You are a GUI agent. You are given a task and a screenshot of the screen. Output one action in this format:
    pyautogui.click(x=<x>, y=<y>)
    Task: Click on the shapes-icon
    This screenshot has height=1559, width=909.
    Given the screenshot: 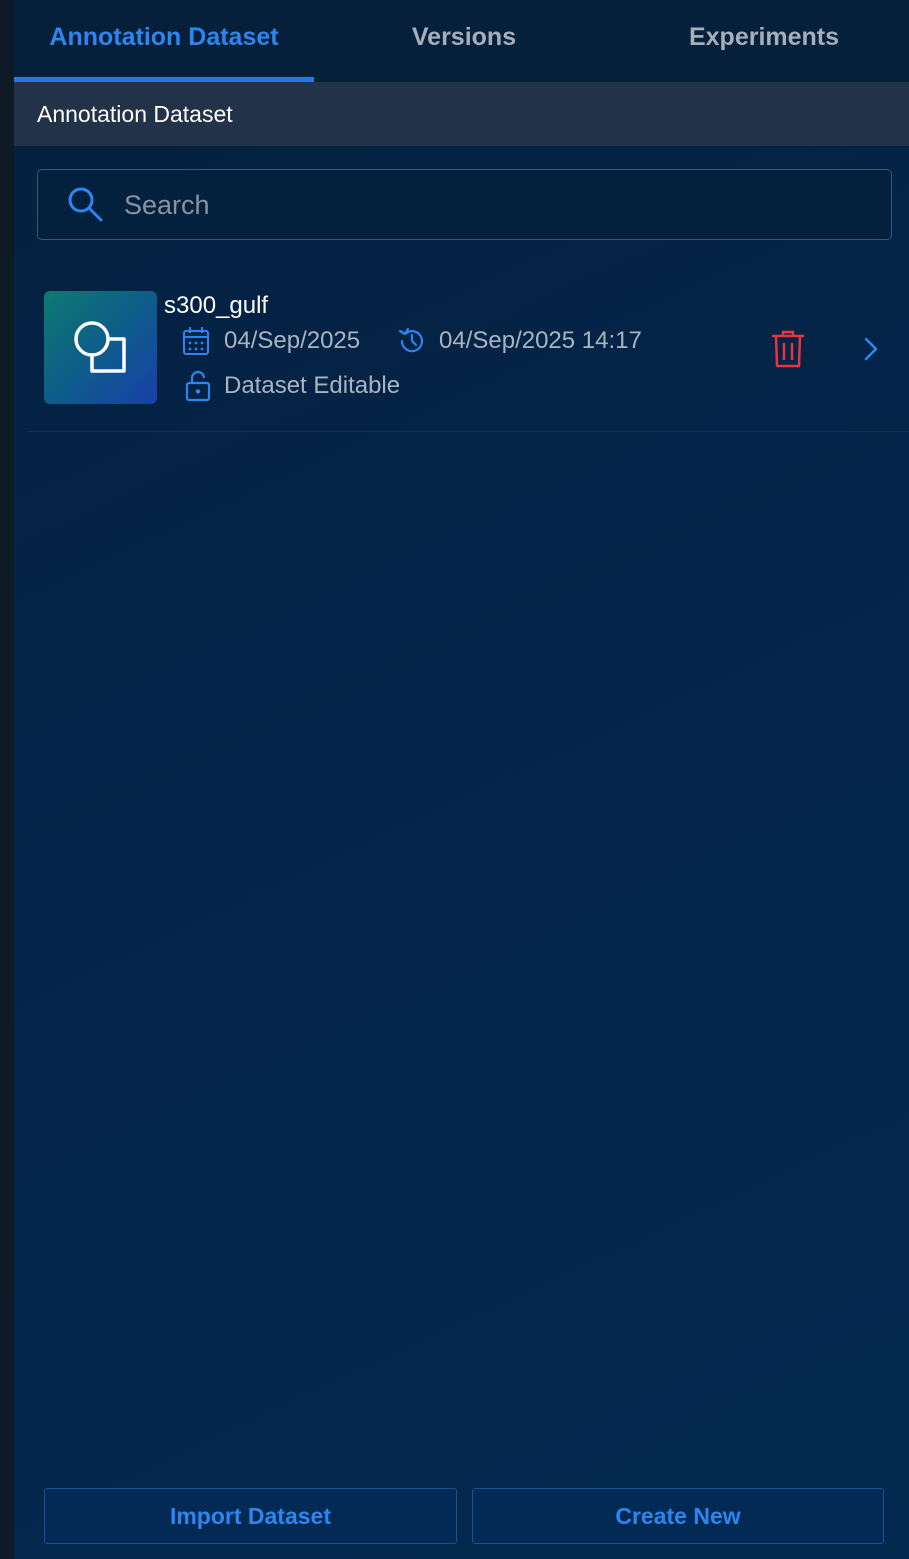 What is the action you would take?
    pyautogui.click(x=100, y=347)
    